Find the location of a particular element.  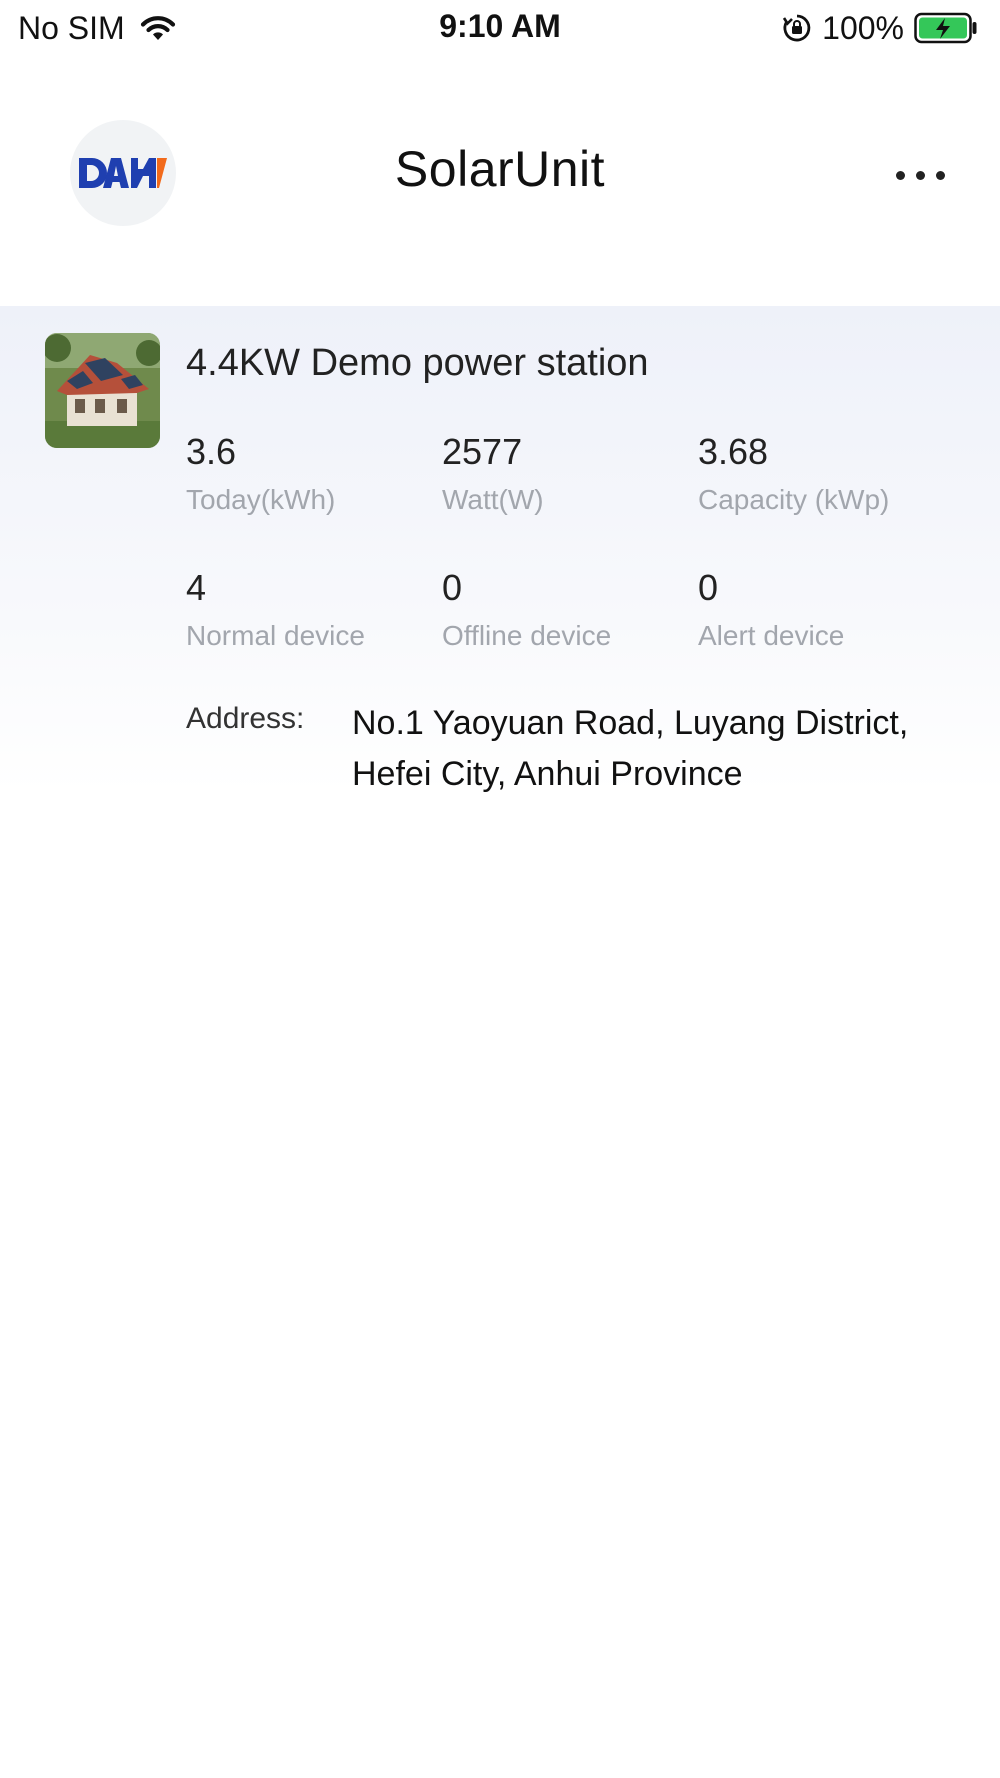

stat-label: Offline device is located at coordinates (527, 635).